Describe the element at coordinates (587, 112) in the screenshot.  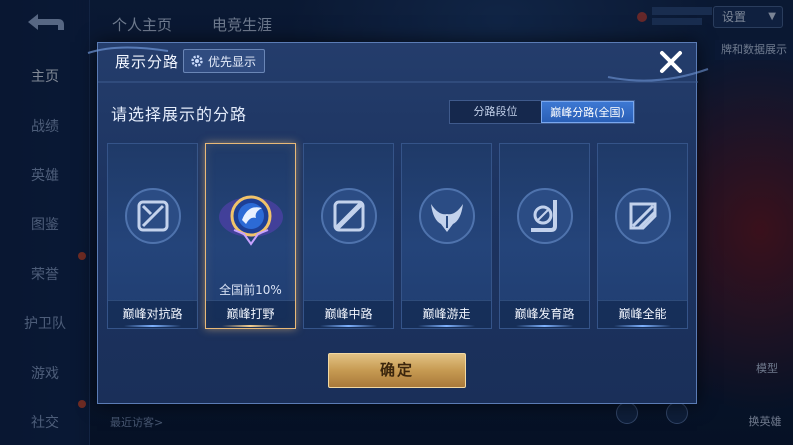
I see `tab-peak-lane-national: 巅峰分路(全国)` at that location.